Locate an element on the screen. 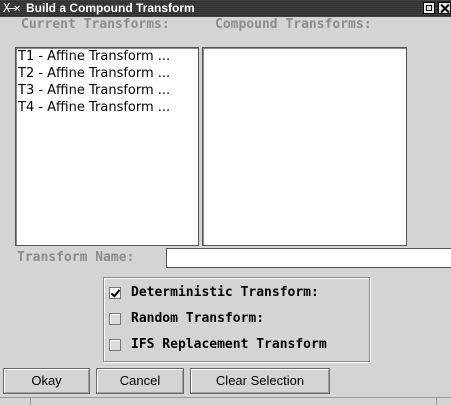 This screenshot has height=405, width=451. ifs-replacement-checkbox is located at coordinates (115, 345).